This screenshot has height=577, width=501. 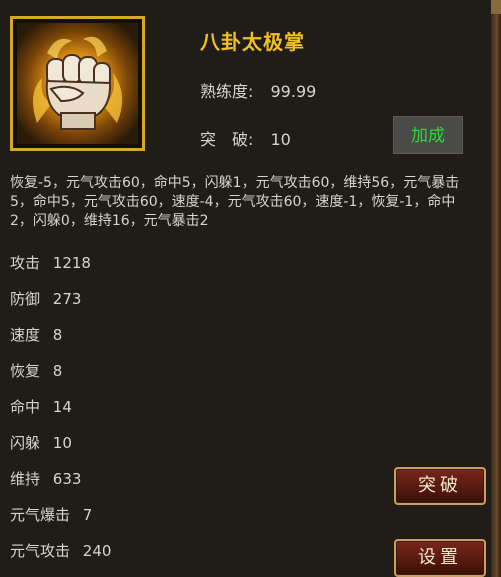 I want to click on fist-icon, so click(x=77, y=83).